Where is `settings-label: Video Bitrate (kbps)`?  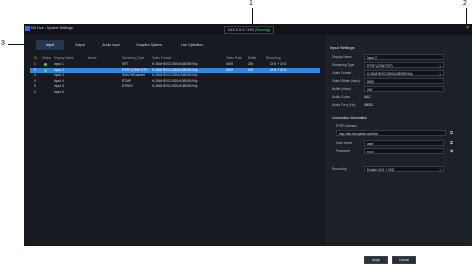
settings-label: Video Bitrate (kbps) is located at coordinates (346, 81).